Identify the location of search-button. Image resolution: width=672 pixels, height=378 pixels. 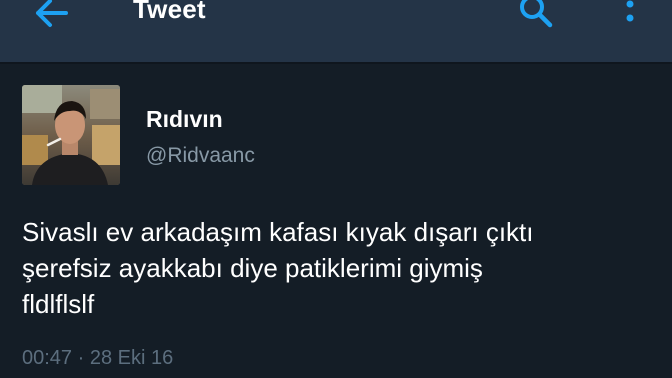
(537, 15).